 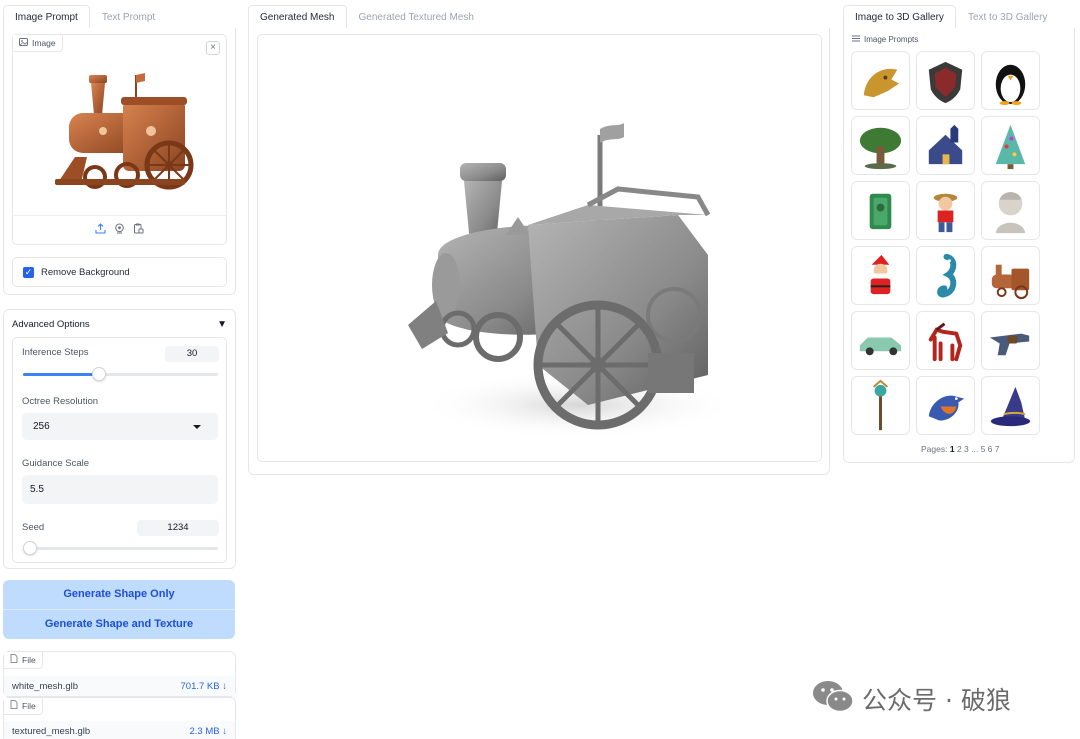 I want to click on center-tabs: Generated Mesh Generated Textured Mesh, so click(x=539, y=17).